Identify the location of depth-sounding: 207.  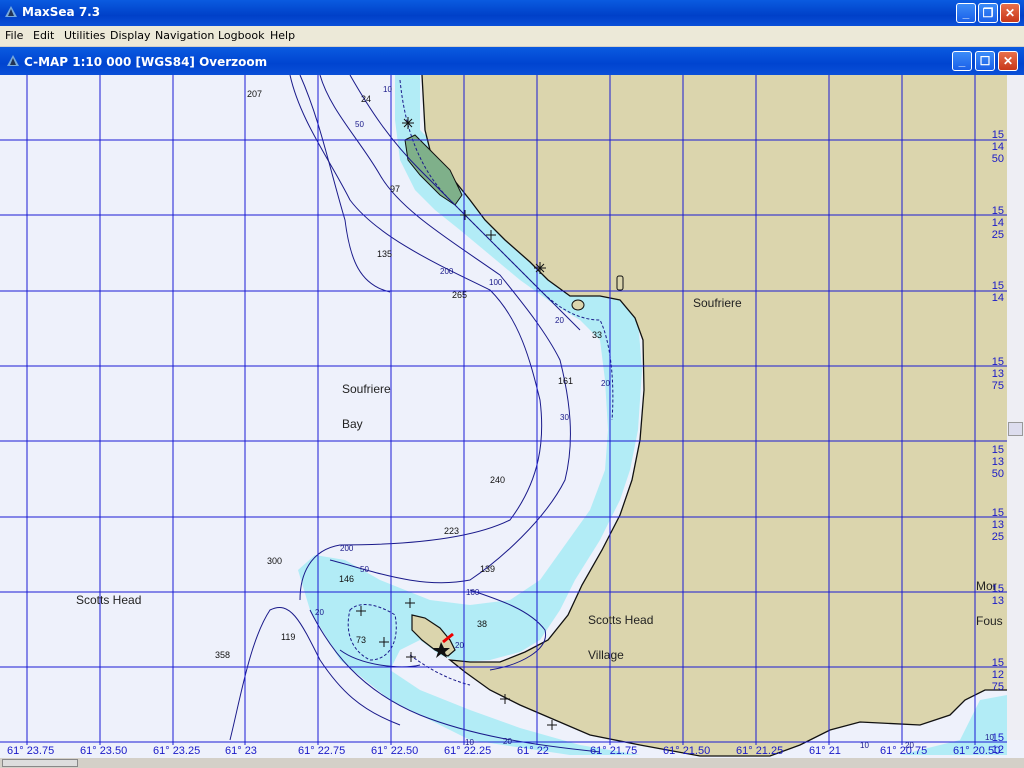
(254, 94).